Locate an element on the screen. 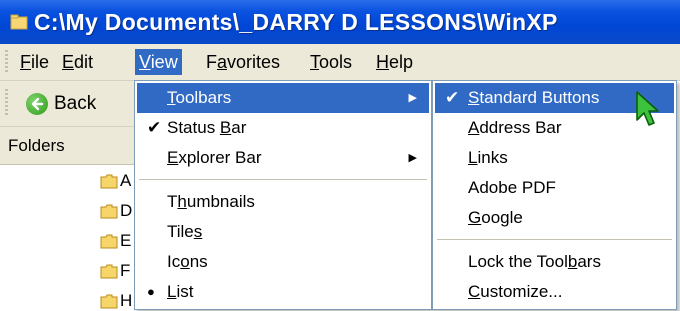  menu-bar-grip is located at coordinates (6, 62).